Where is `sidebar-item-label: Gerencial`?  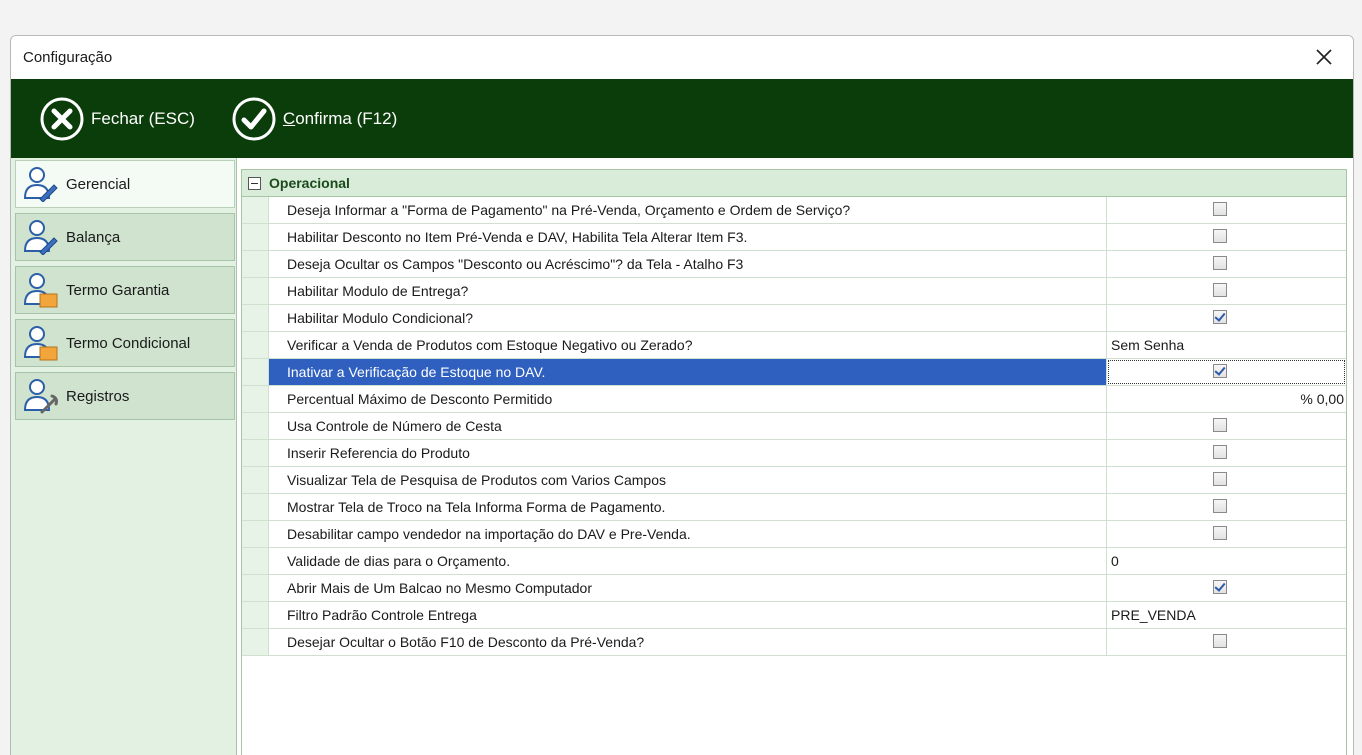 sidebar-item-label: Gerencial is located at coordinates (98, 184).